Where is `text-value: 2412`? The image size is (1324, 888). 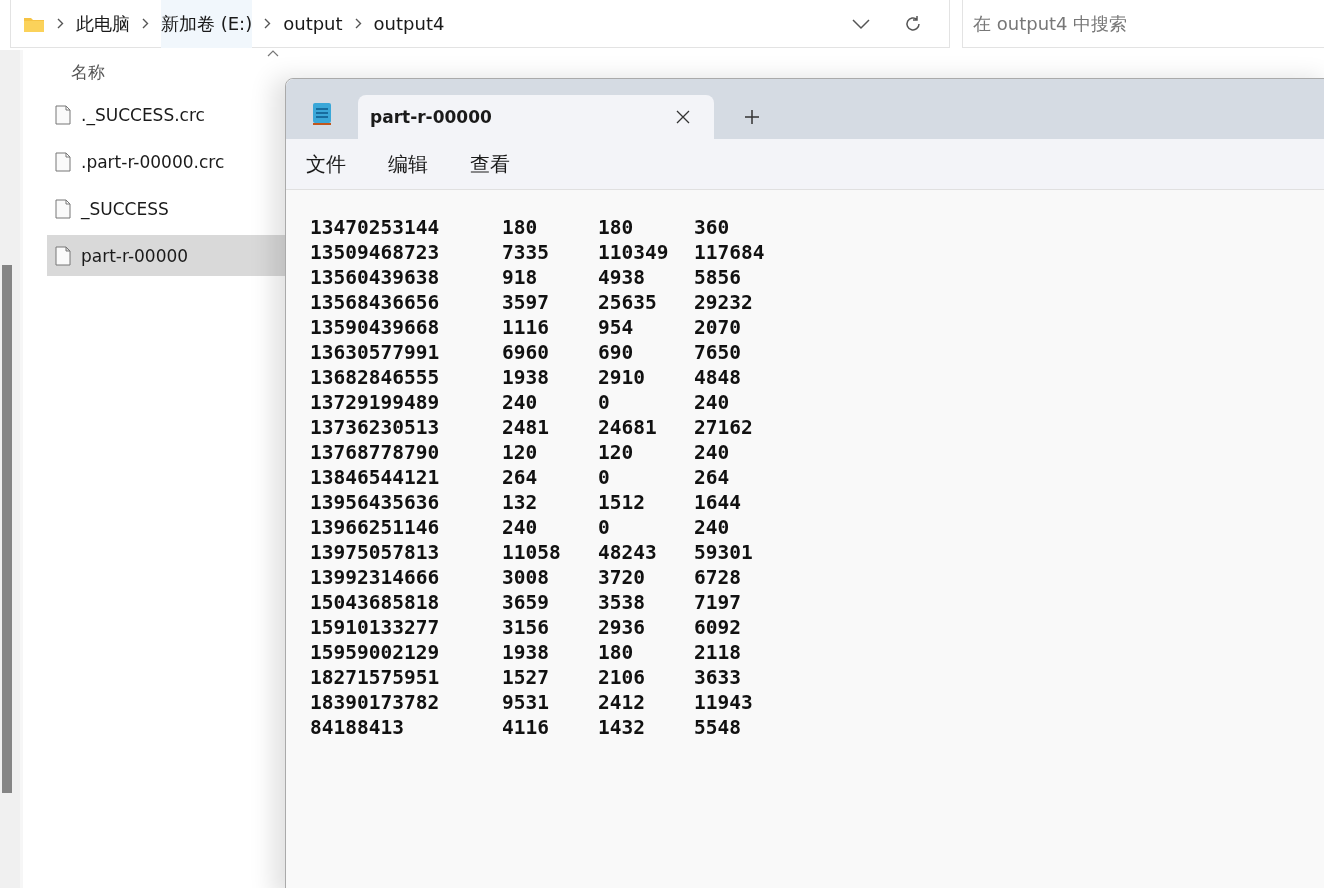 text-value: 2412 is located at coordinates (622, 702).